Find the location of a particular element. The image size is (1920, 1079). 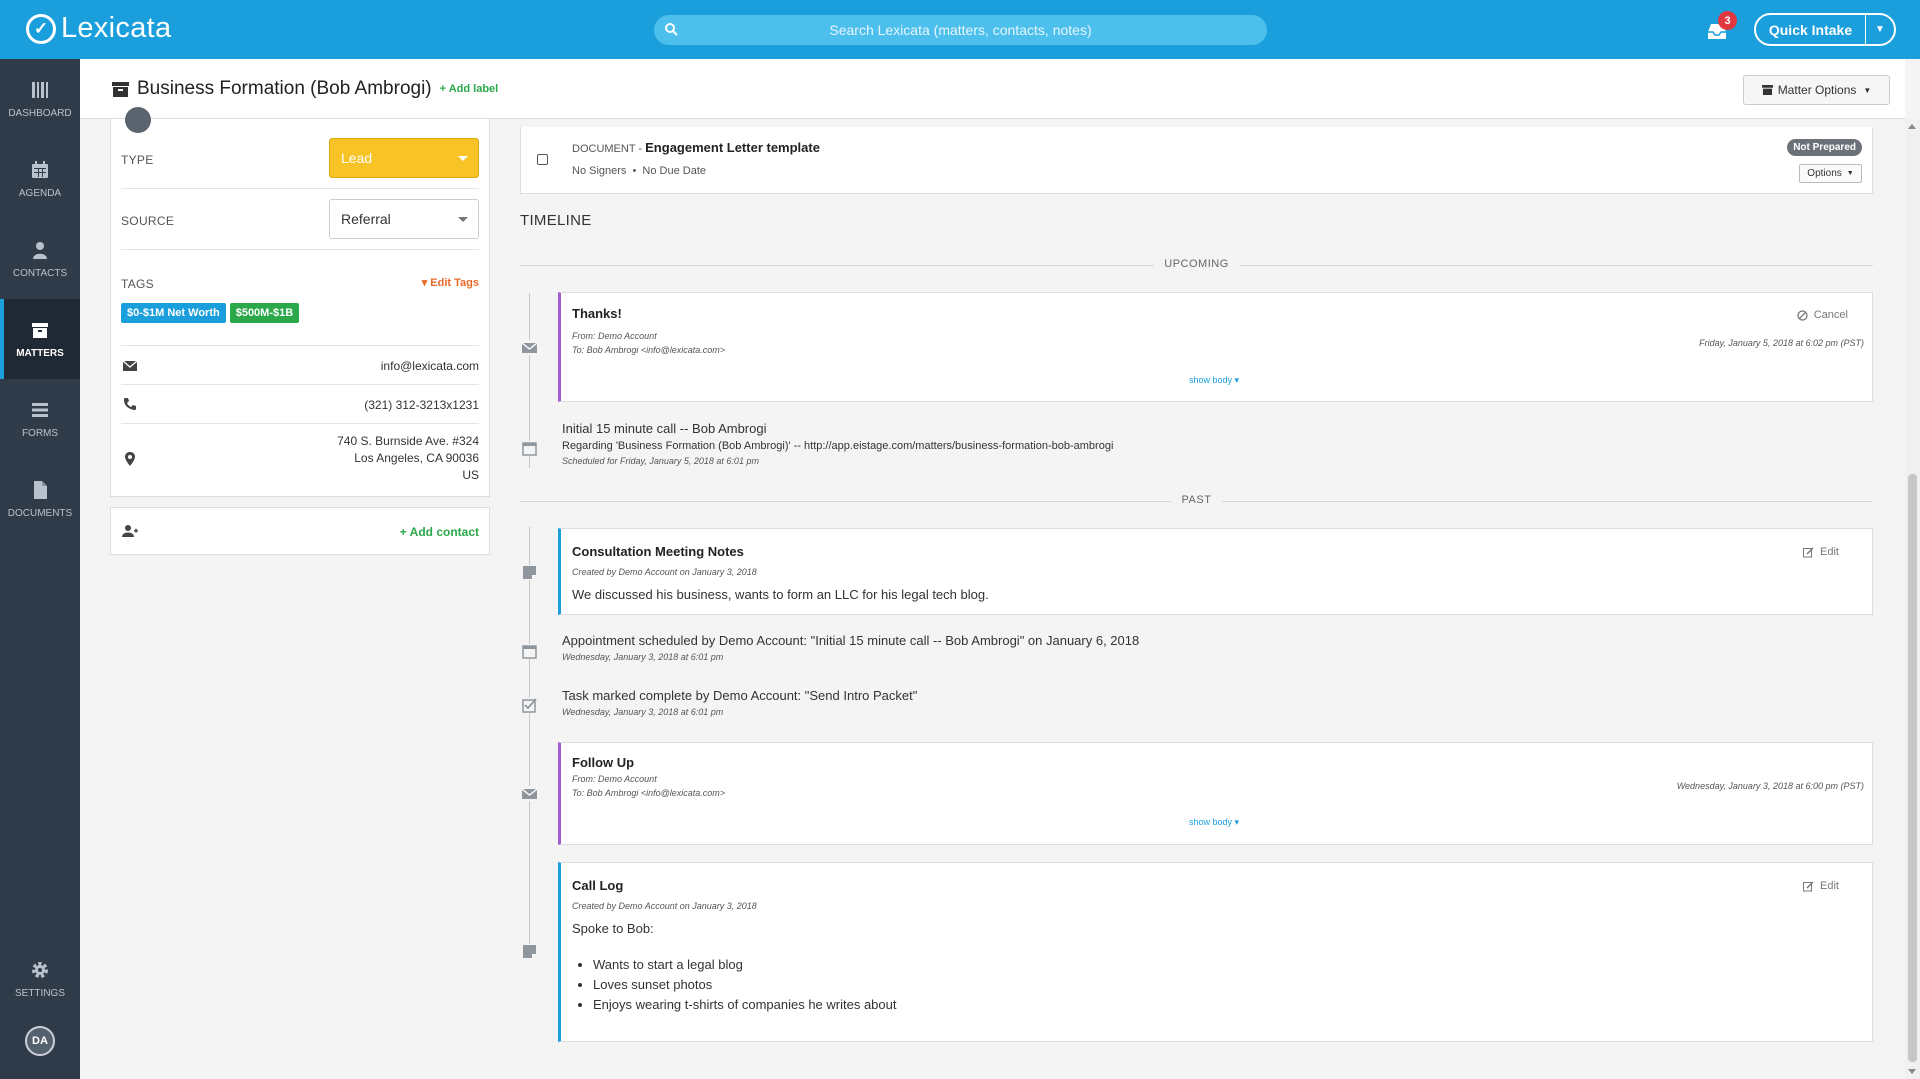

quick-intake-dropdown-icon: ▼ is located at coordinates (1880, 29).